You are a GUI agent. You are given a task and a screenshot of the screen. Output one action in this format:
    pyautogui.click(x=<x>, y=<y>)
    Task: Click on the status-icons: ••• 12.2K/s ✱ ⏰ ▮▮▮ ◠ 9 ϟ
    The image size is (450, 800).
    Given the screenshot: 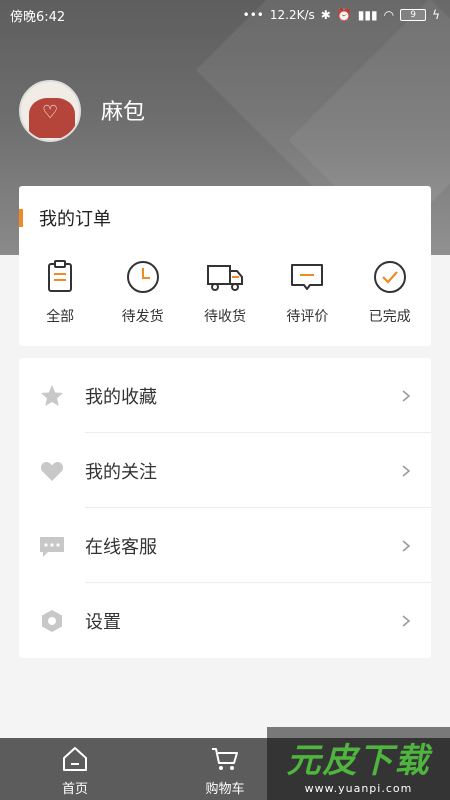 What is the action you would take?
    pyautogui.click(x=341, y=15)
    